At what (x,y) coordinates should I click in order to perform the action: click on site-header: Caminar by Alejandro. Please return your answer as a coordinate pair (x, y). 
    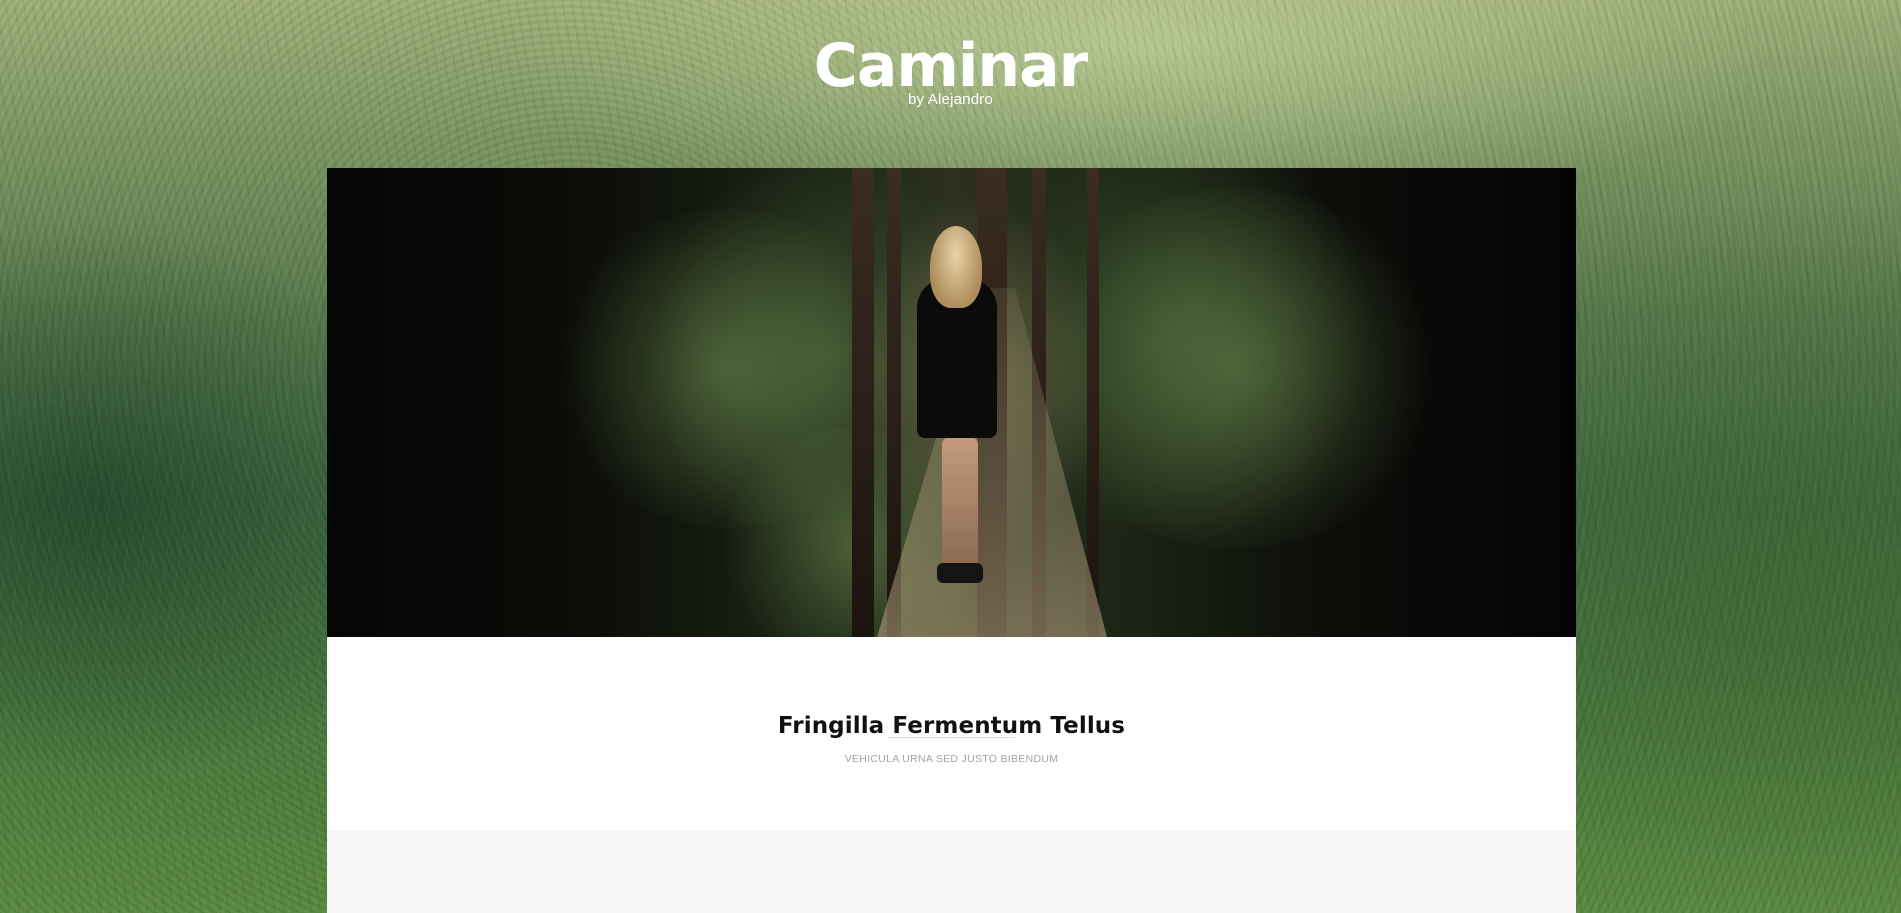
    Looking at the image, I should click on (950, 69).